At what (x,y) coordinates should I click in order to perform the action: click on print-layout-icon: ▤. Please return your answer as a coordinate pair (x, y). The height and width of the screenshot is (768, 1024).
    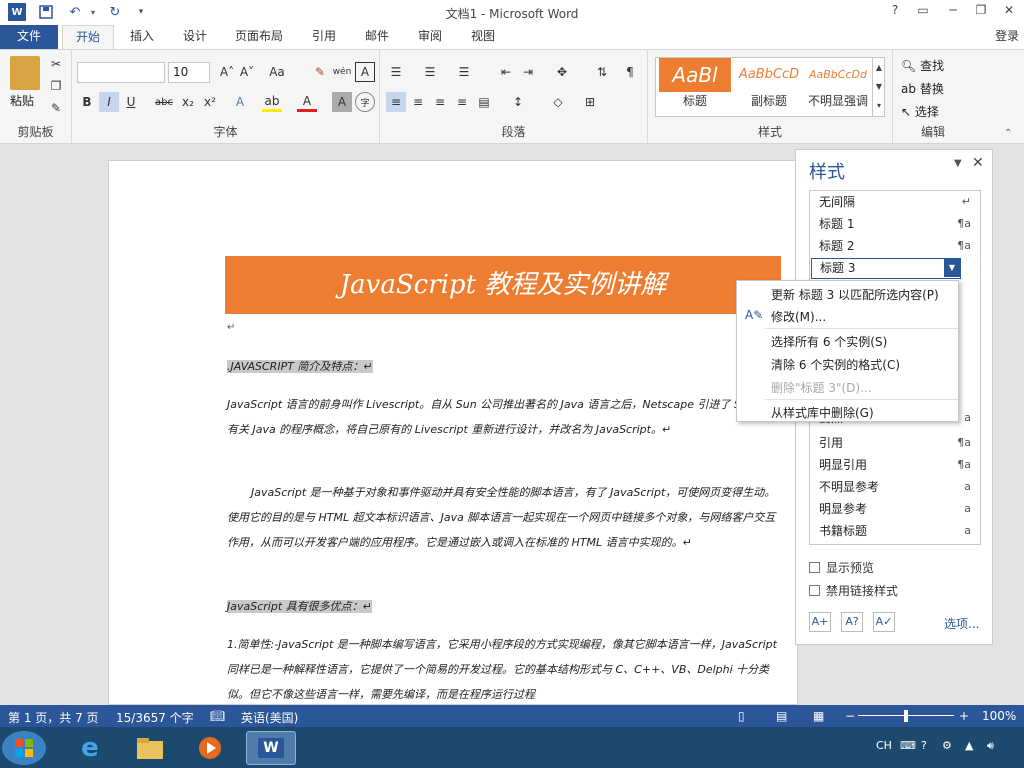
    Looking at the image, I should click on (781, 716).